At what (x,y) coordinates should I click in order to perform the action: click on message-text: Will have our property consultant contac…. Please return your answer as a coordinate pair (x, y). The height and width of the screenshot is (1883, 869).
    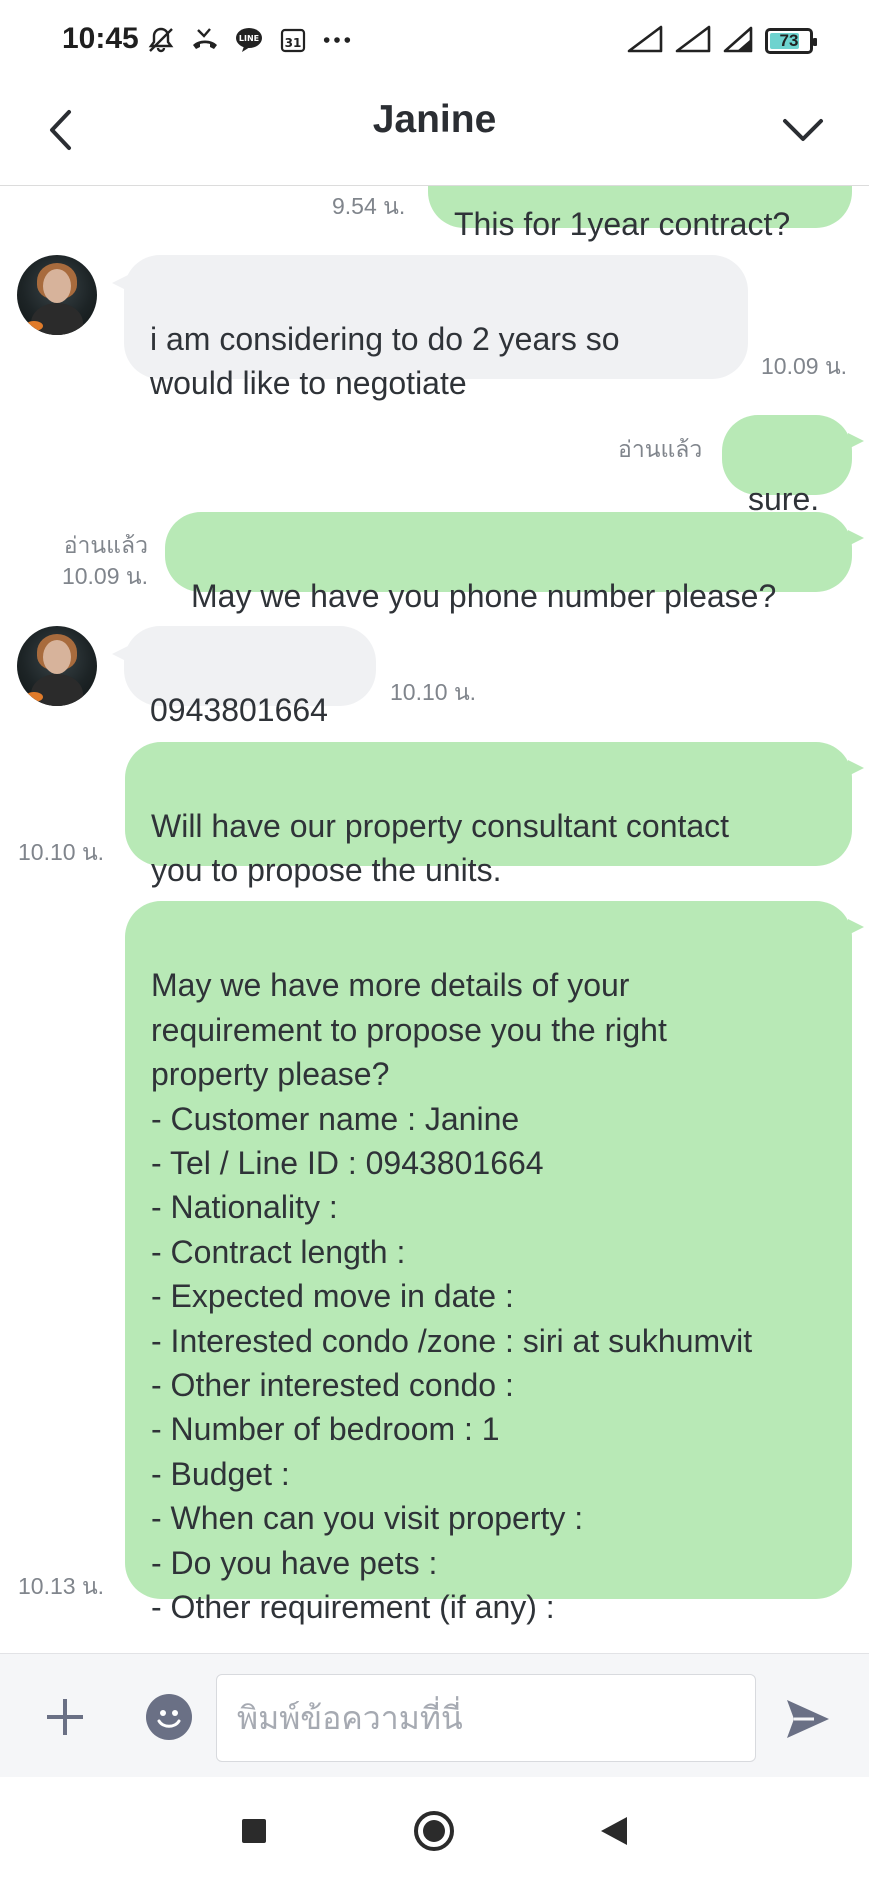
    Looking at the image, I should click on (440, 848).